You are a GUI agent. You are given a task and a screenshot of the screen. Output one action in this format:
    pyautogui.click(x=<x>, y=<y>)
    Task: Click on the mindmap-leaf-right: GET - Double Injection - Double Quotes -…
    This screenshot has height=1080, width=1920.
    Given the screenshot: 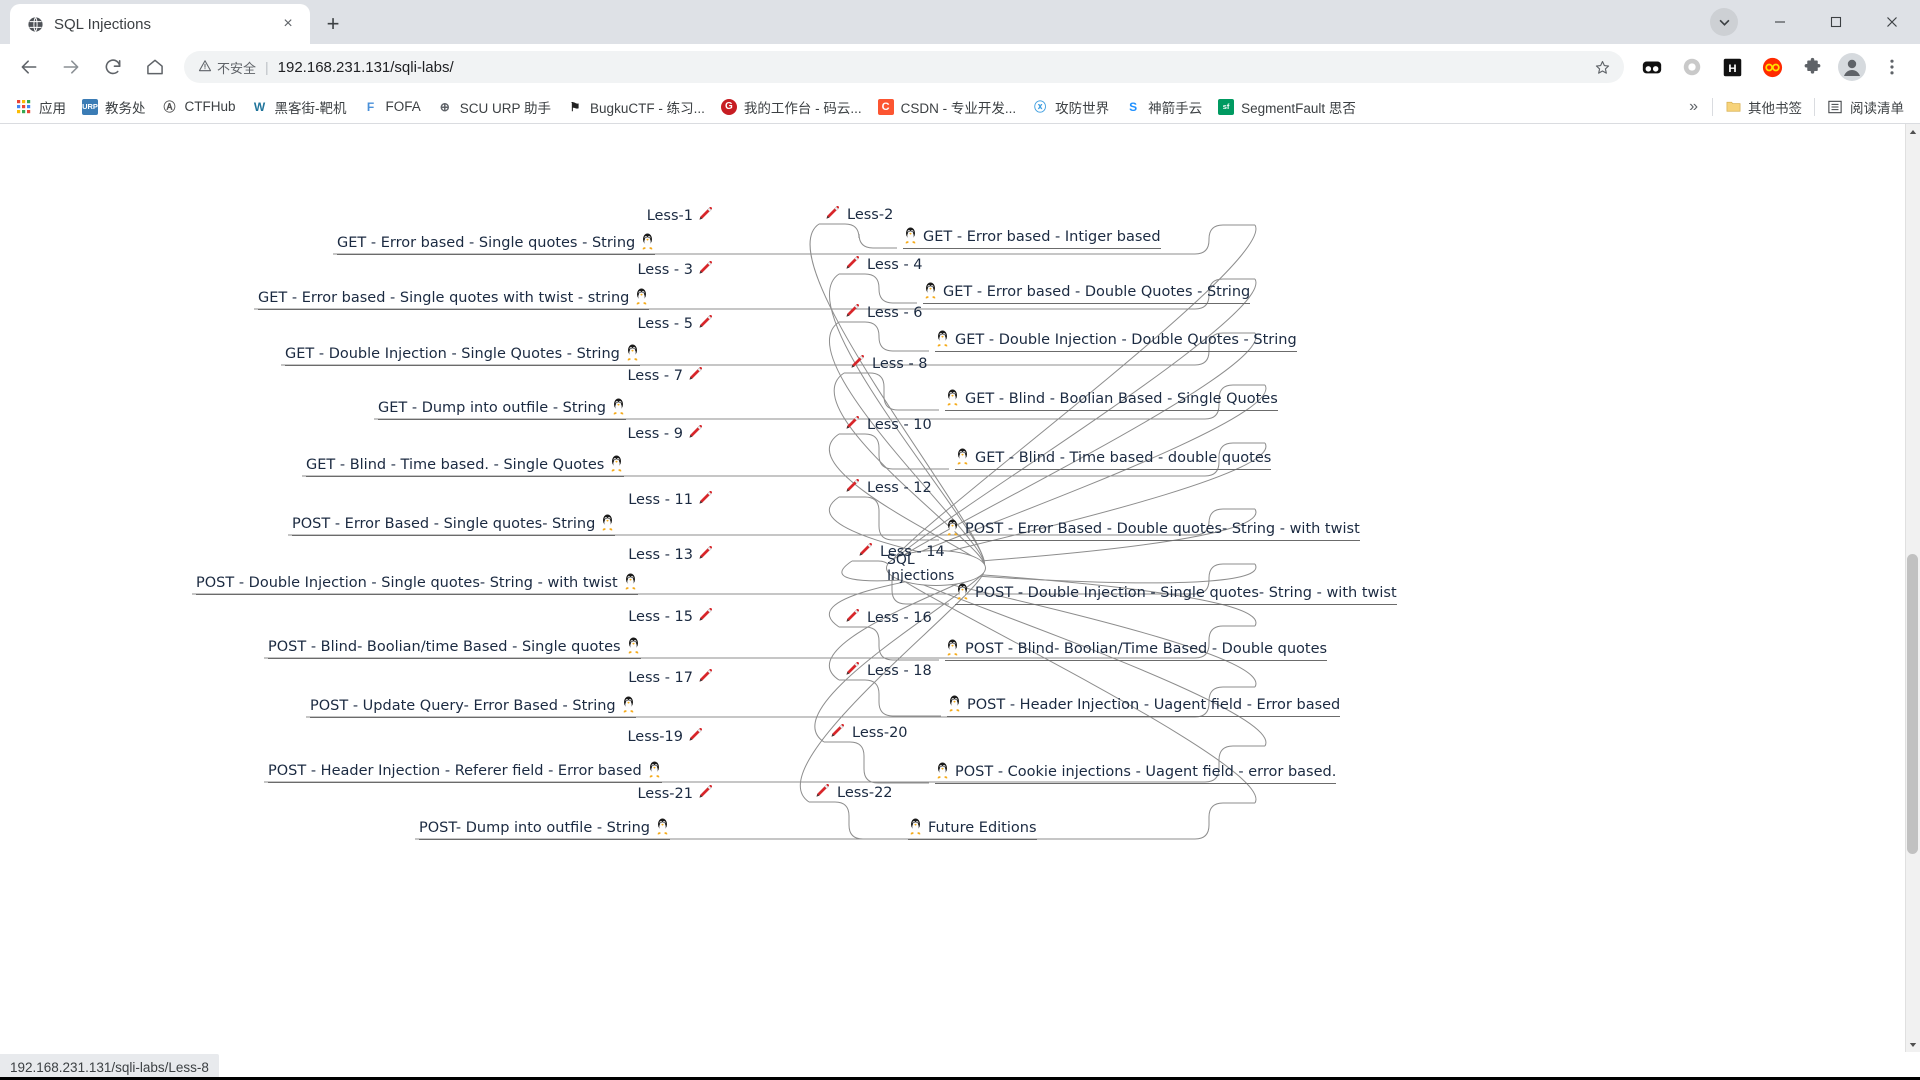 What is the action you would take?
    pyautogui.click(x=1116, y=340)
    